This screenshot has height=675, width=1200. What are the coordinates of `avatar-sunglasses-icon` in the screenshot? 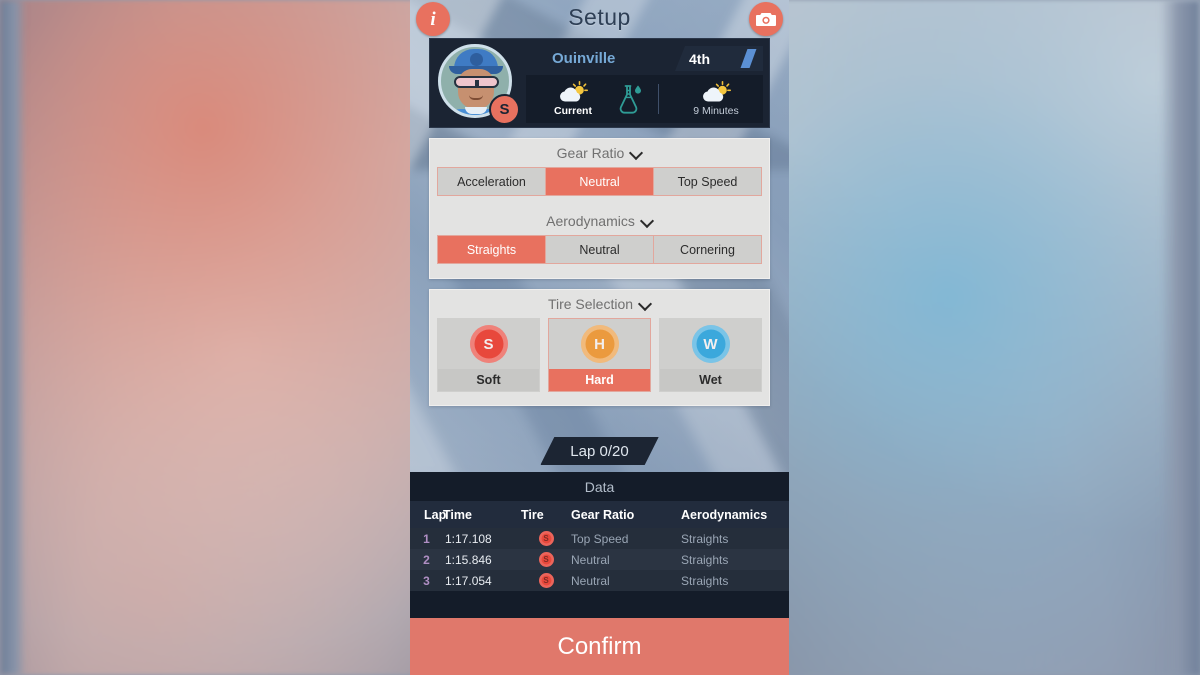 It's located at (476, 82).